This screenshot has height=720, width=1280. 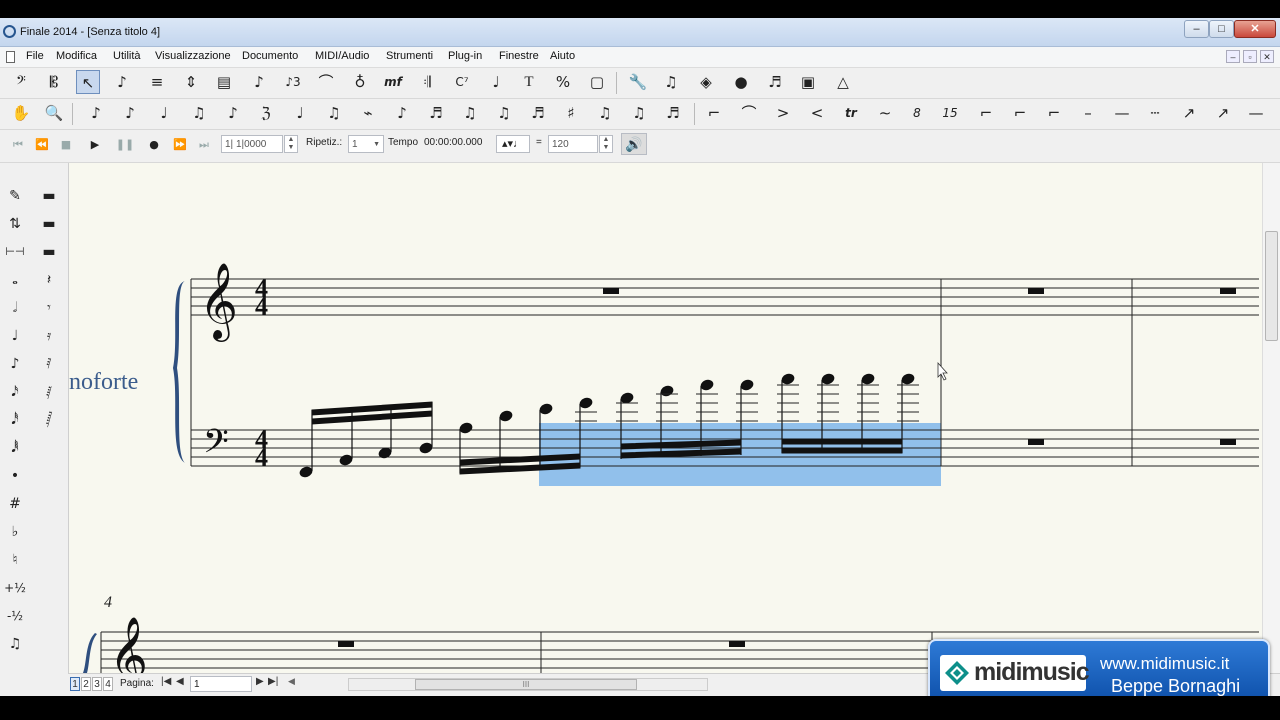 What do you see at coordinates (49, 308) in the screenshot?
I see `eighth-rest-icon: 𝄾` at bounding box center [49, 308].